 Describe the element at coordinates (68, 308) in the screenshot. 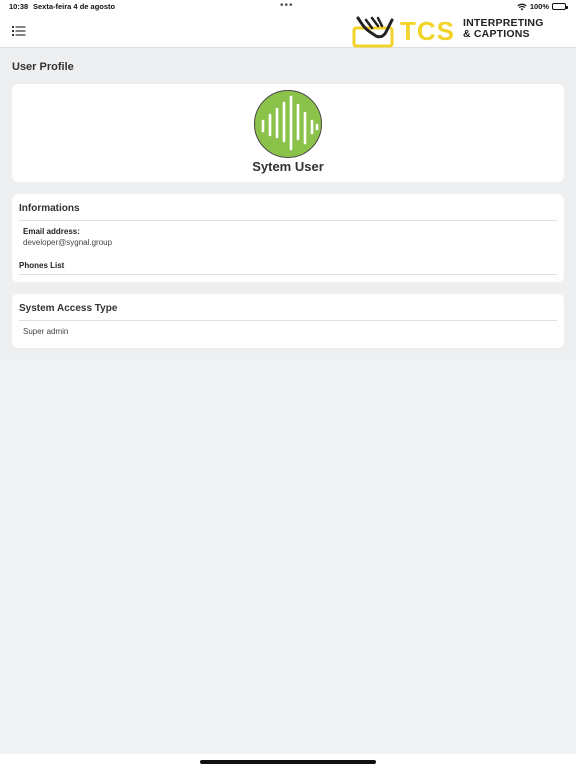

I see `access-type-title: System Access Type` at that location.